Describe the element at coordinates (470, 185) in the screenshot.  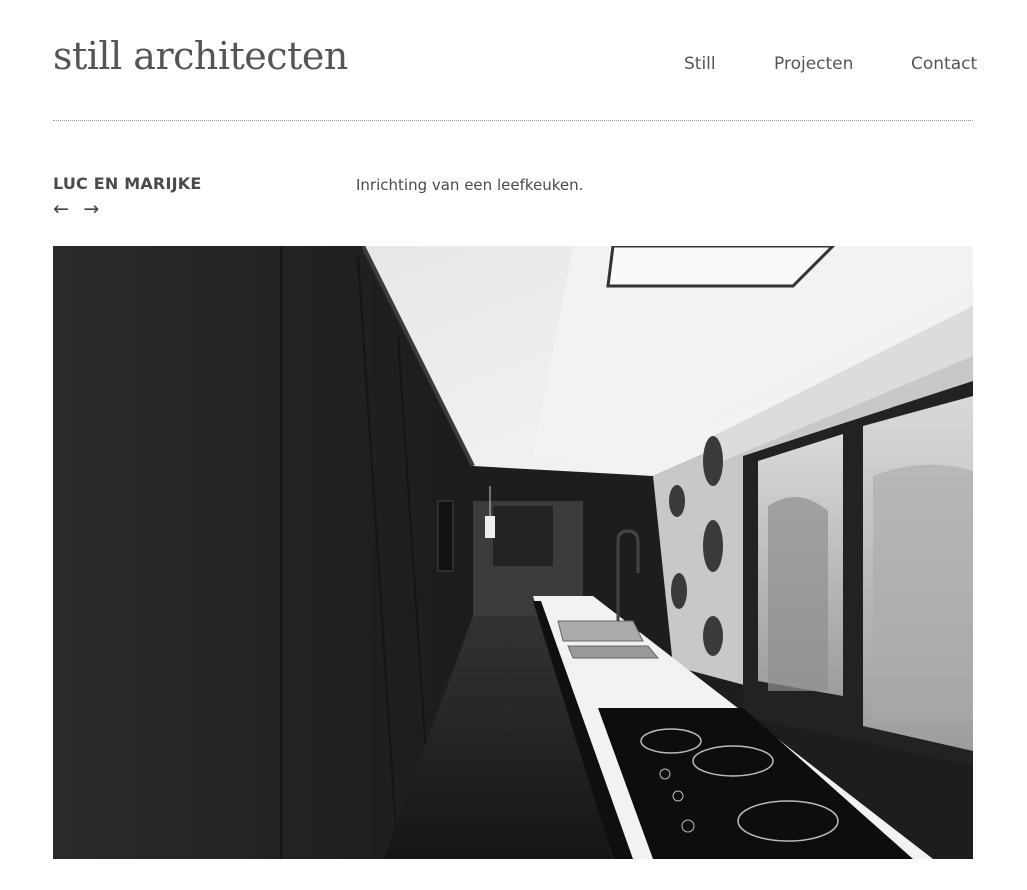
I see `project-description: Inrichting van een leefkeuken.` at that location.